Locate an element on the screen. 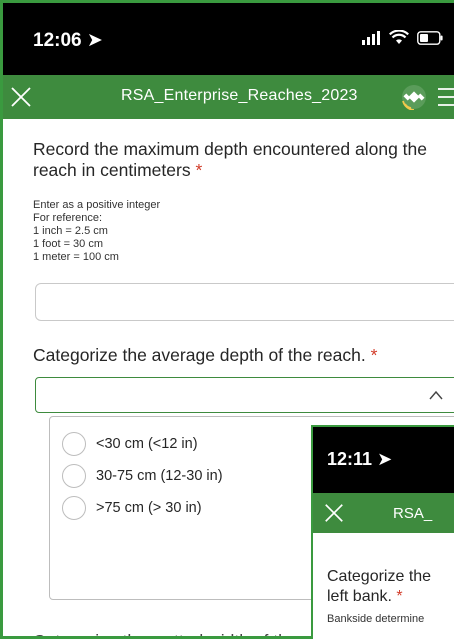  overlay-status-bar: 12:11 ➤ is located at coordinates (383, 460).